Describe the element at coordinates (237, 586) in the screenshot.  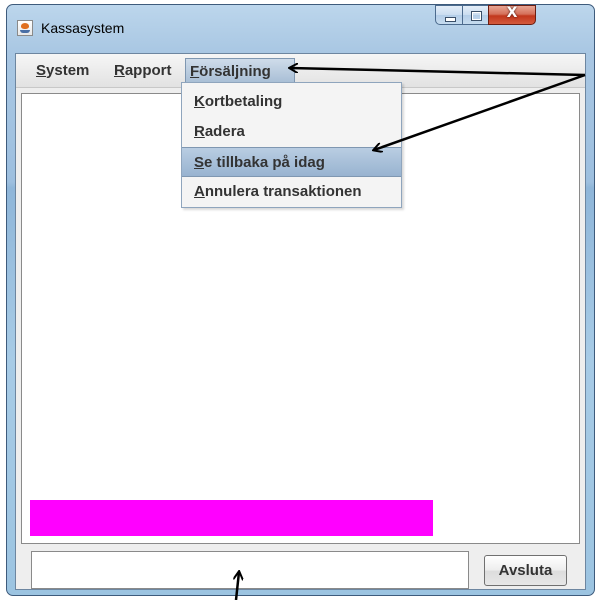
I see `arrow-to-bottom-field` at that location.